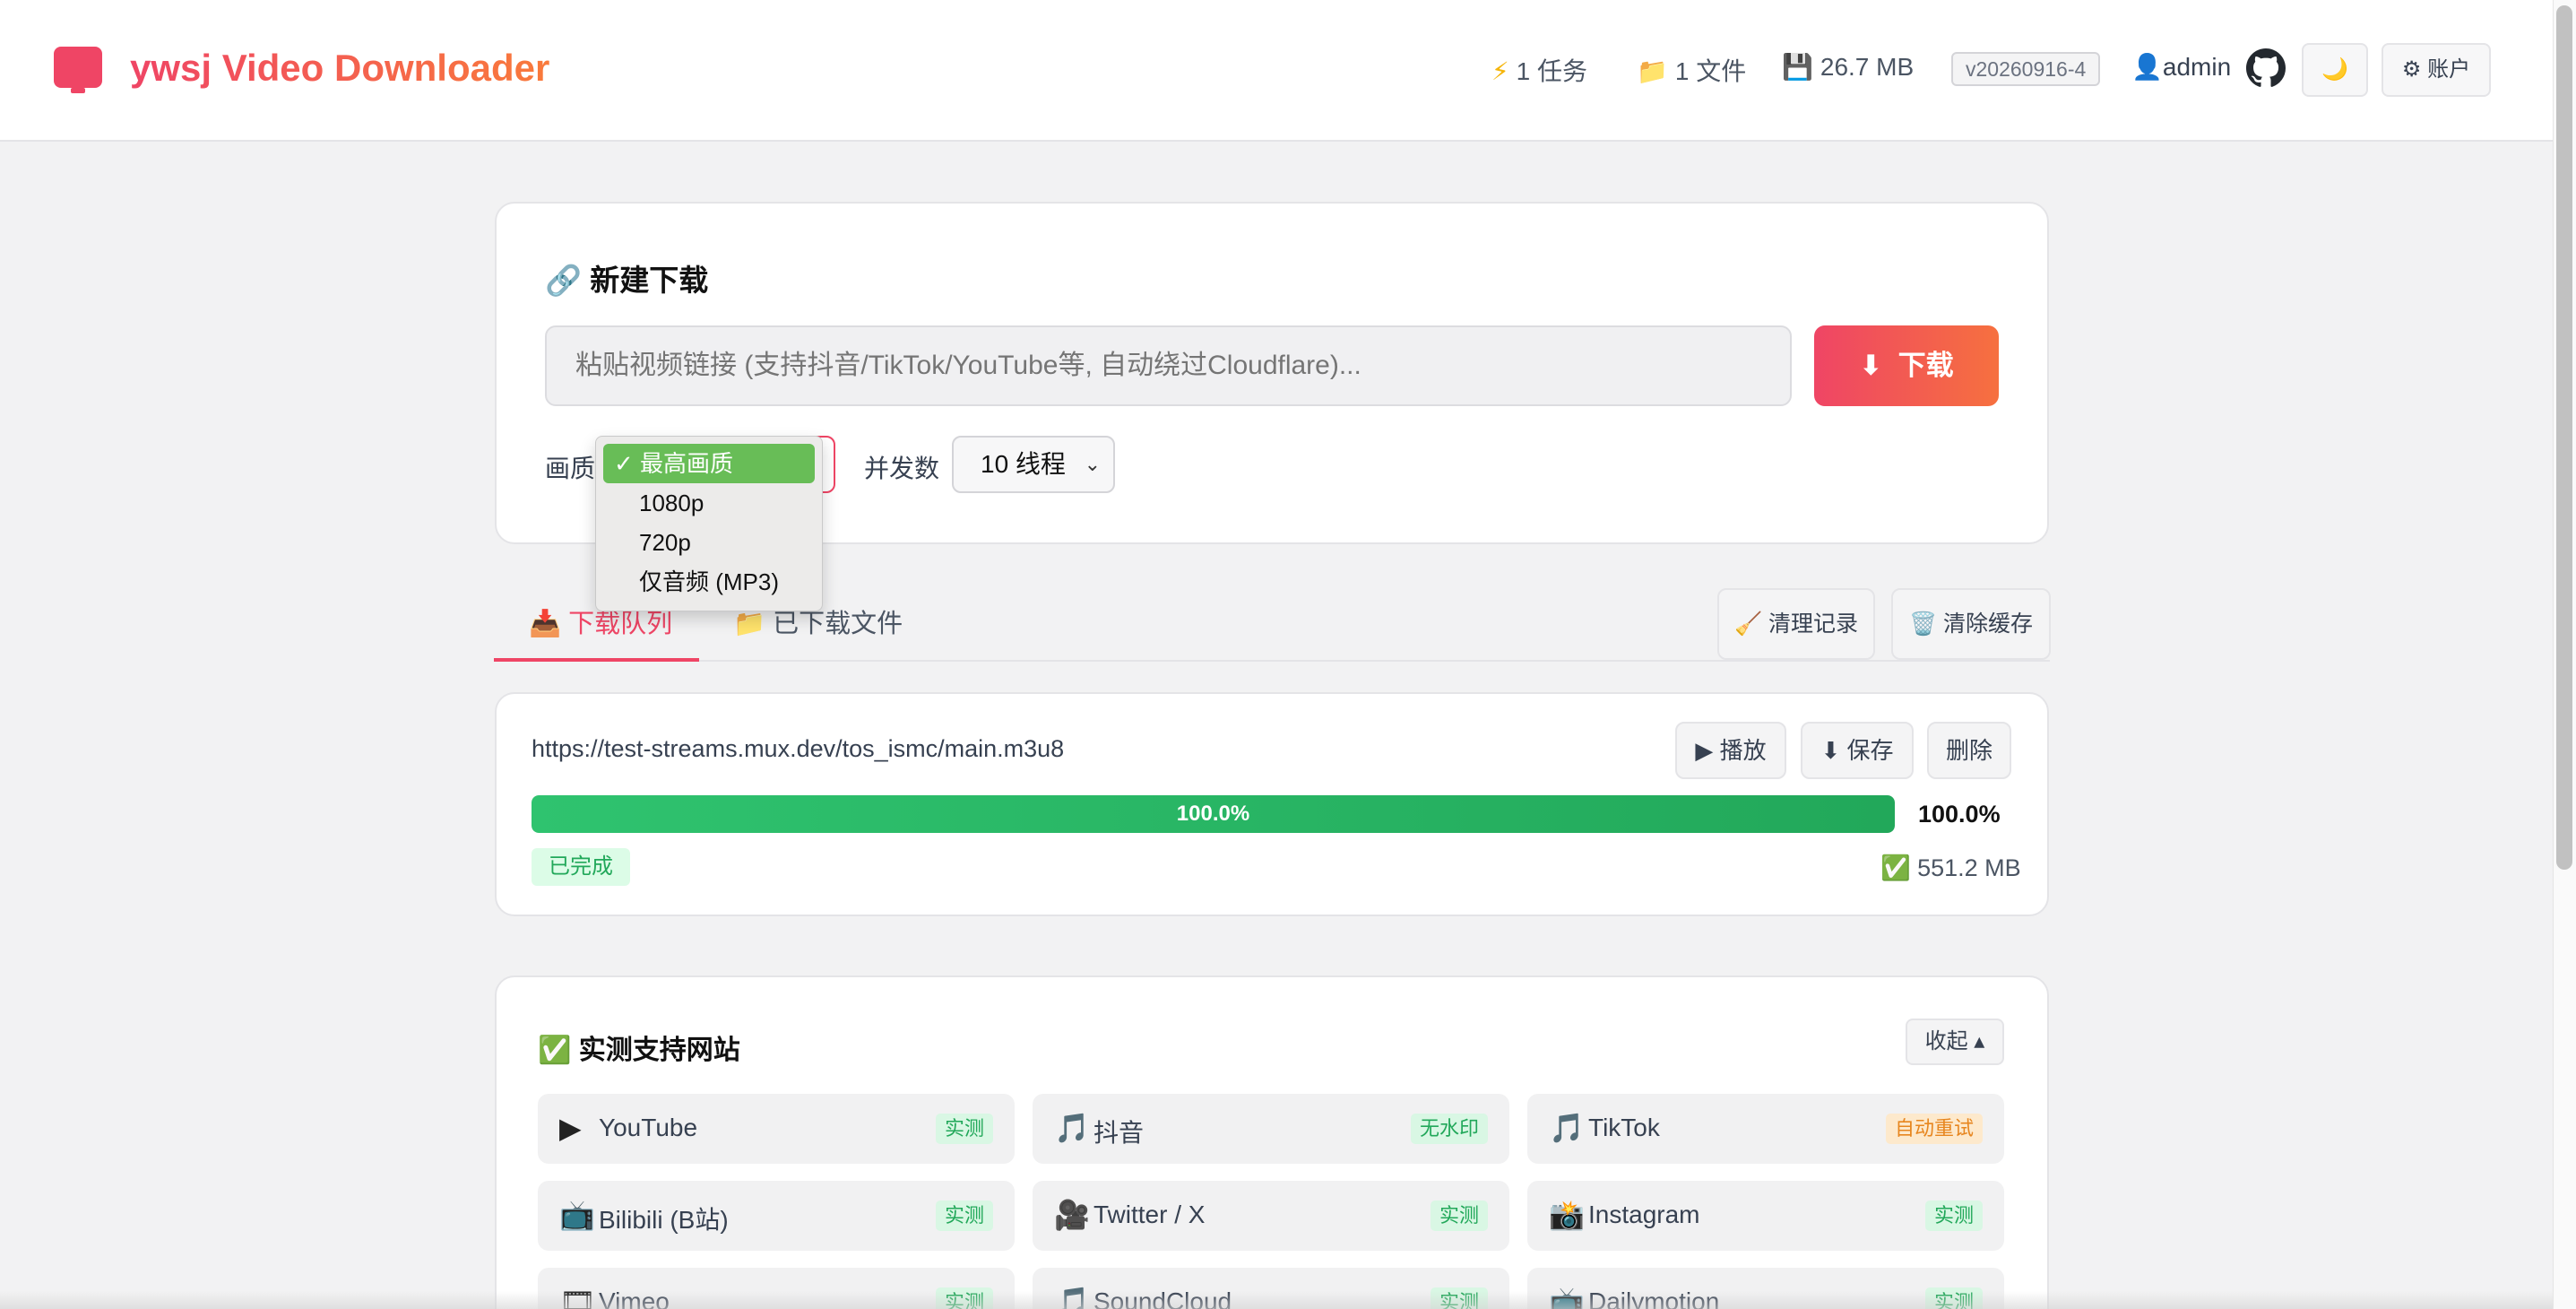 This screenshot has width=2576, height=1309. I want to click on clear-cache-button: 🗑️ 清除缓存, so click(1971, 624).